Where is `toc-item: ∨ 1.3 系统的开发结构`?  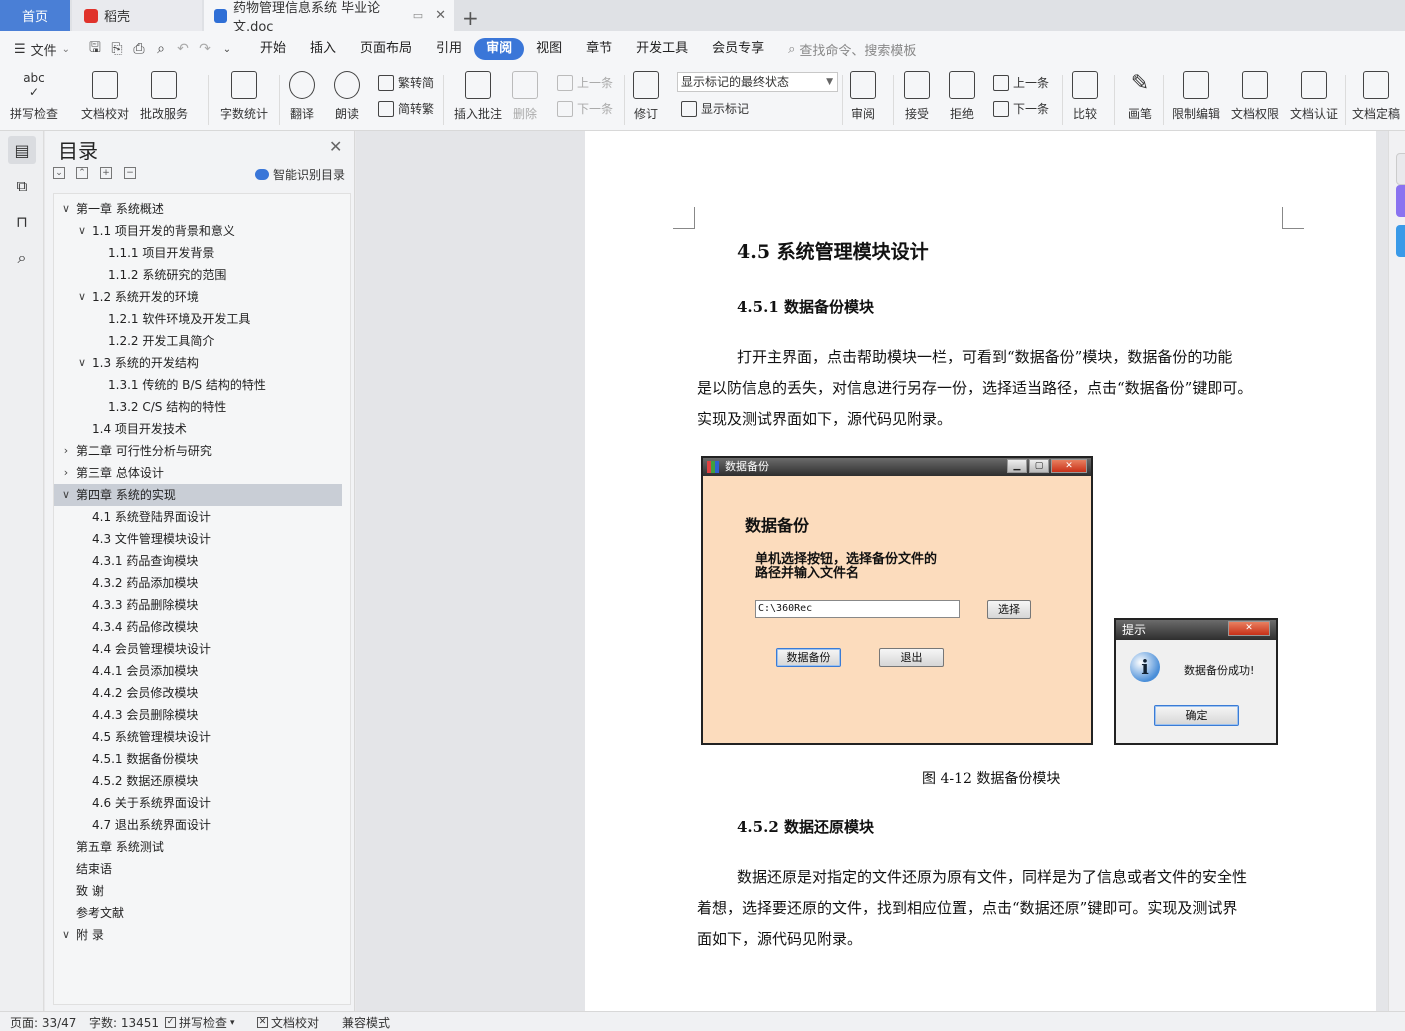 toc-item: ∨ 1.3 系统的开发结构 is located at coordinates (198, 363).